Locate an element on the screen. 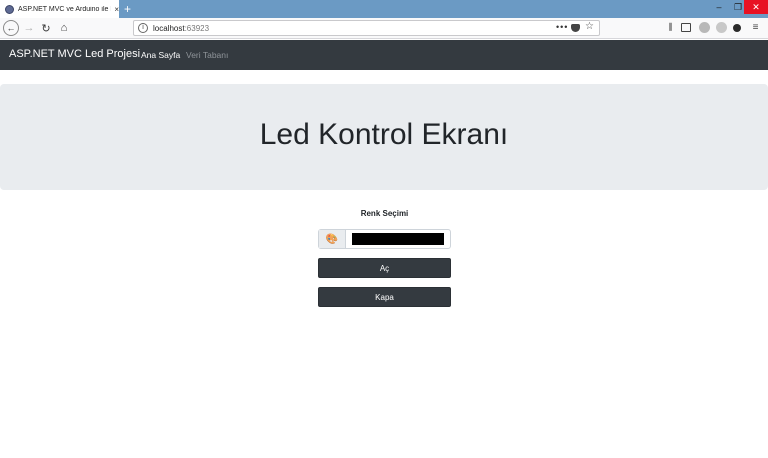 Image resolution: width=768 pixels, height=458 pixels. bookmark-star-icon: ☆ is located at coordinates (589, 26).